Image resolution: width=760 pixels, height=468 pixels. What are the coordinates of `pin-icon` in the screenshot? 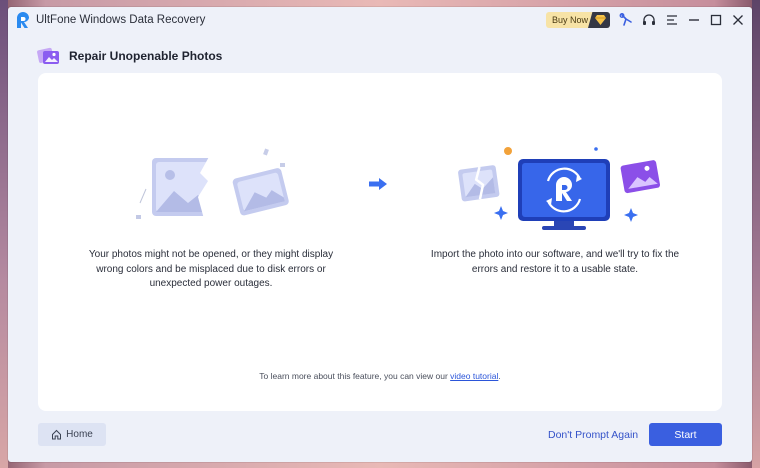 It's located at (626, 20).